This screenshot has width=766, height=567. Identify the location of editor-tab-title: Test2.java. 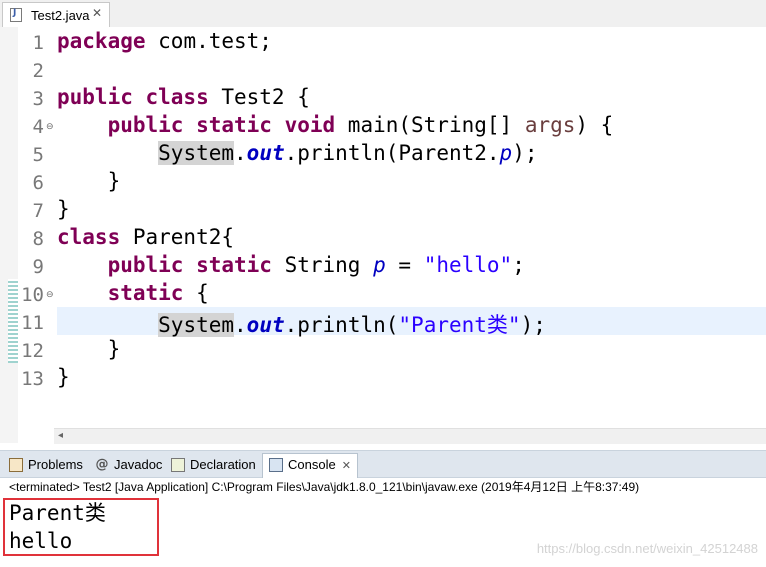
(60, 15).